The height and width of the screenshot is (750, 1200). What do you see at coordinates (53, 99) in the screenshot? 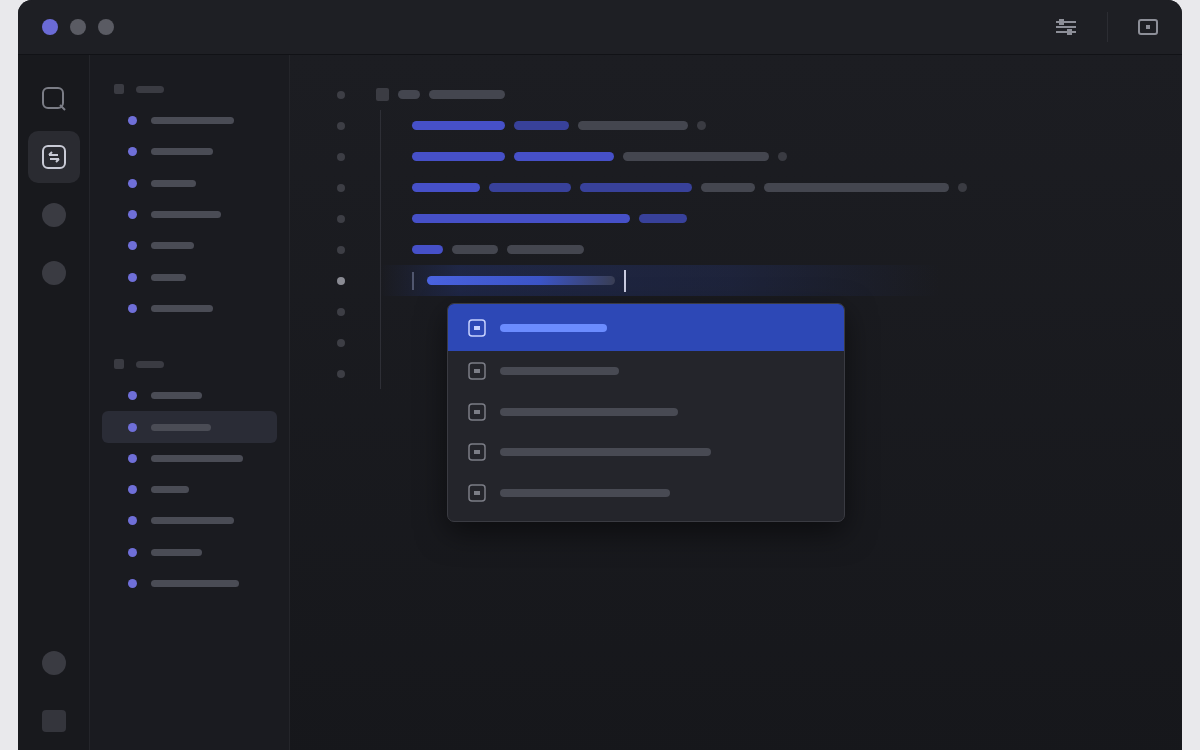
I see `search-icon` at bounding box center [53, 99].